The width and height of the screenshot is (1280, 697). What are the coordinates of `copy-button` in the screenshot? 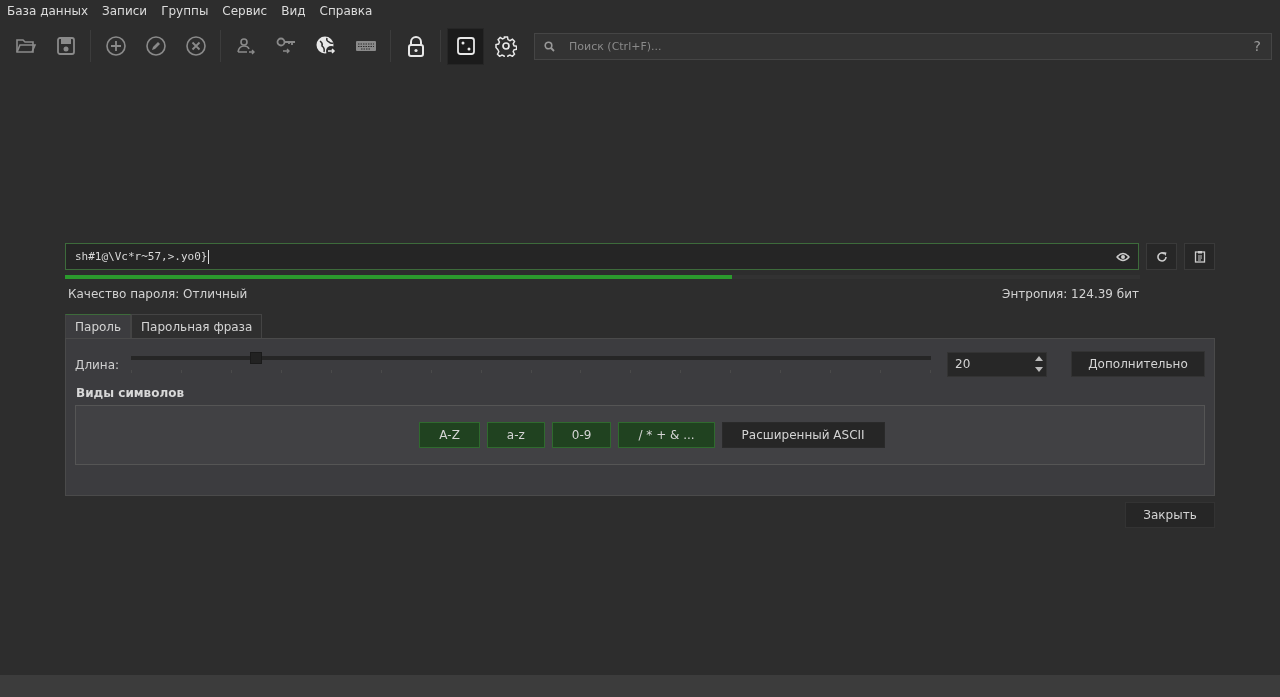 It's located at (1199, 256).